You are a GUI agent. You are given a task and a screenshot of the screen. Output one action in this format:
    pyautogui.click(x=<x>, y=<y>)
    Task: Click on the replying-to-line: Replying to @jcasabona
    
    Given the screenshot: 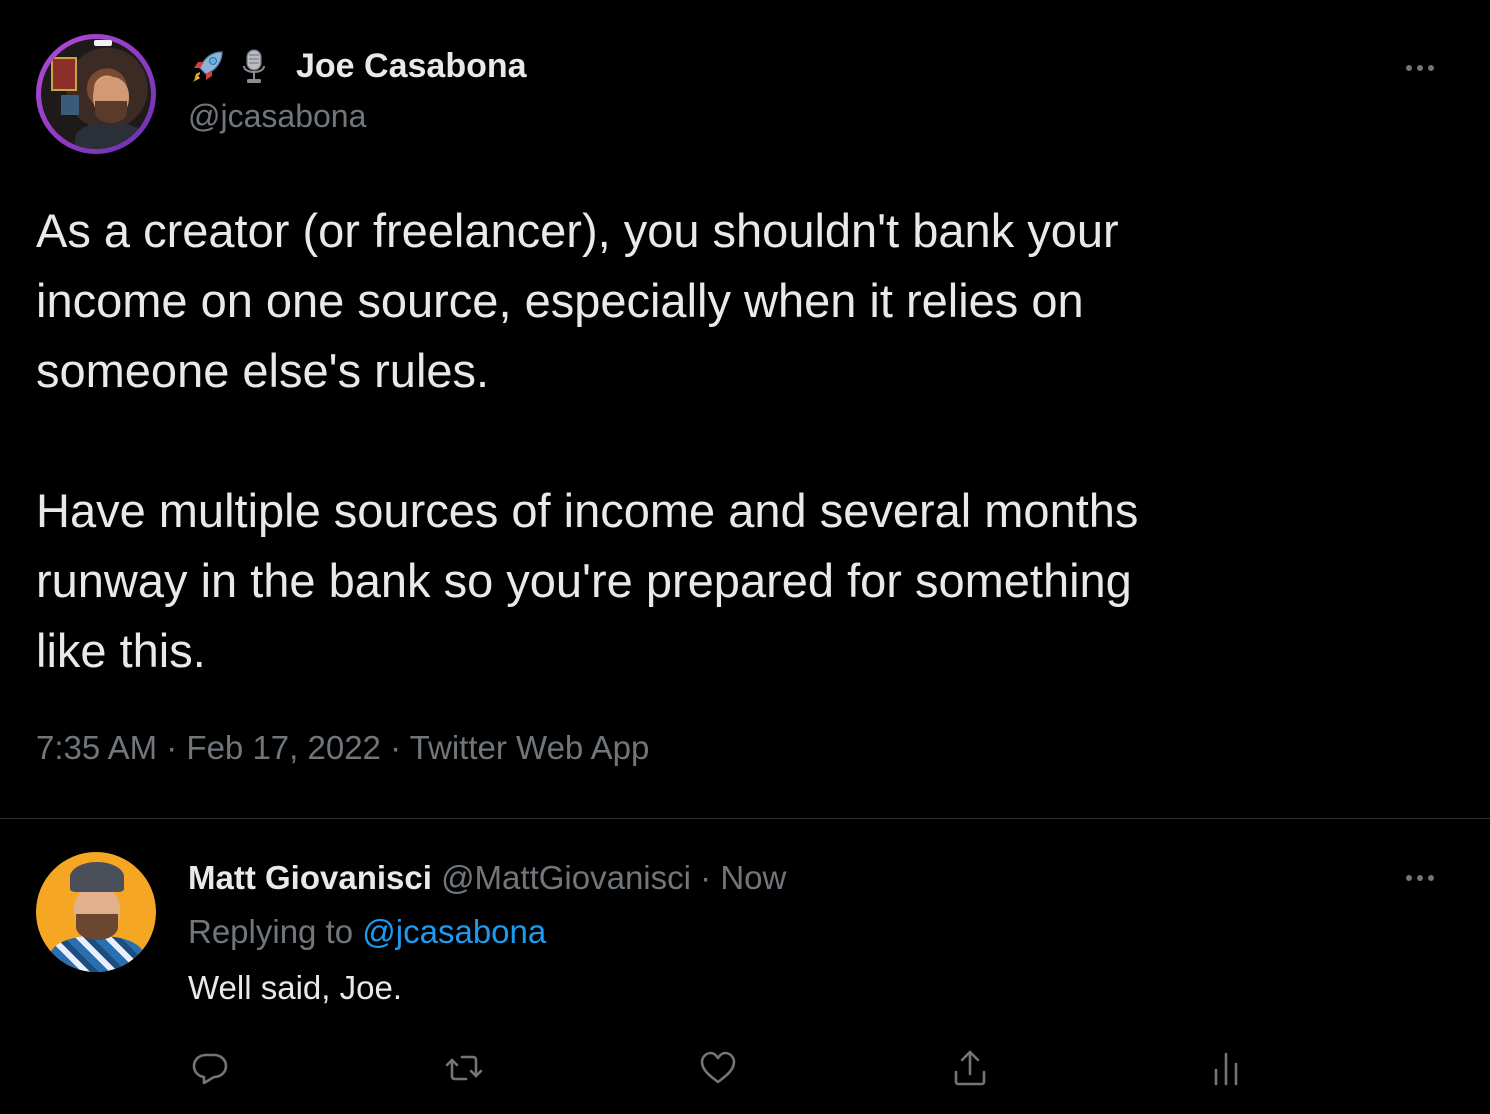 What is the action you would take?
    pyautogui.click(x=367, y=932)
    